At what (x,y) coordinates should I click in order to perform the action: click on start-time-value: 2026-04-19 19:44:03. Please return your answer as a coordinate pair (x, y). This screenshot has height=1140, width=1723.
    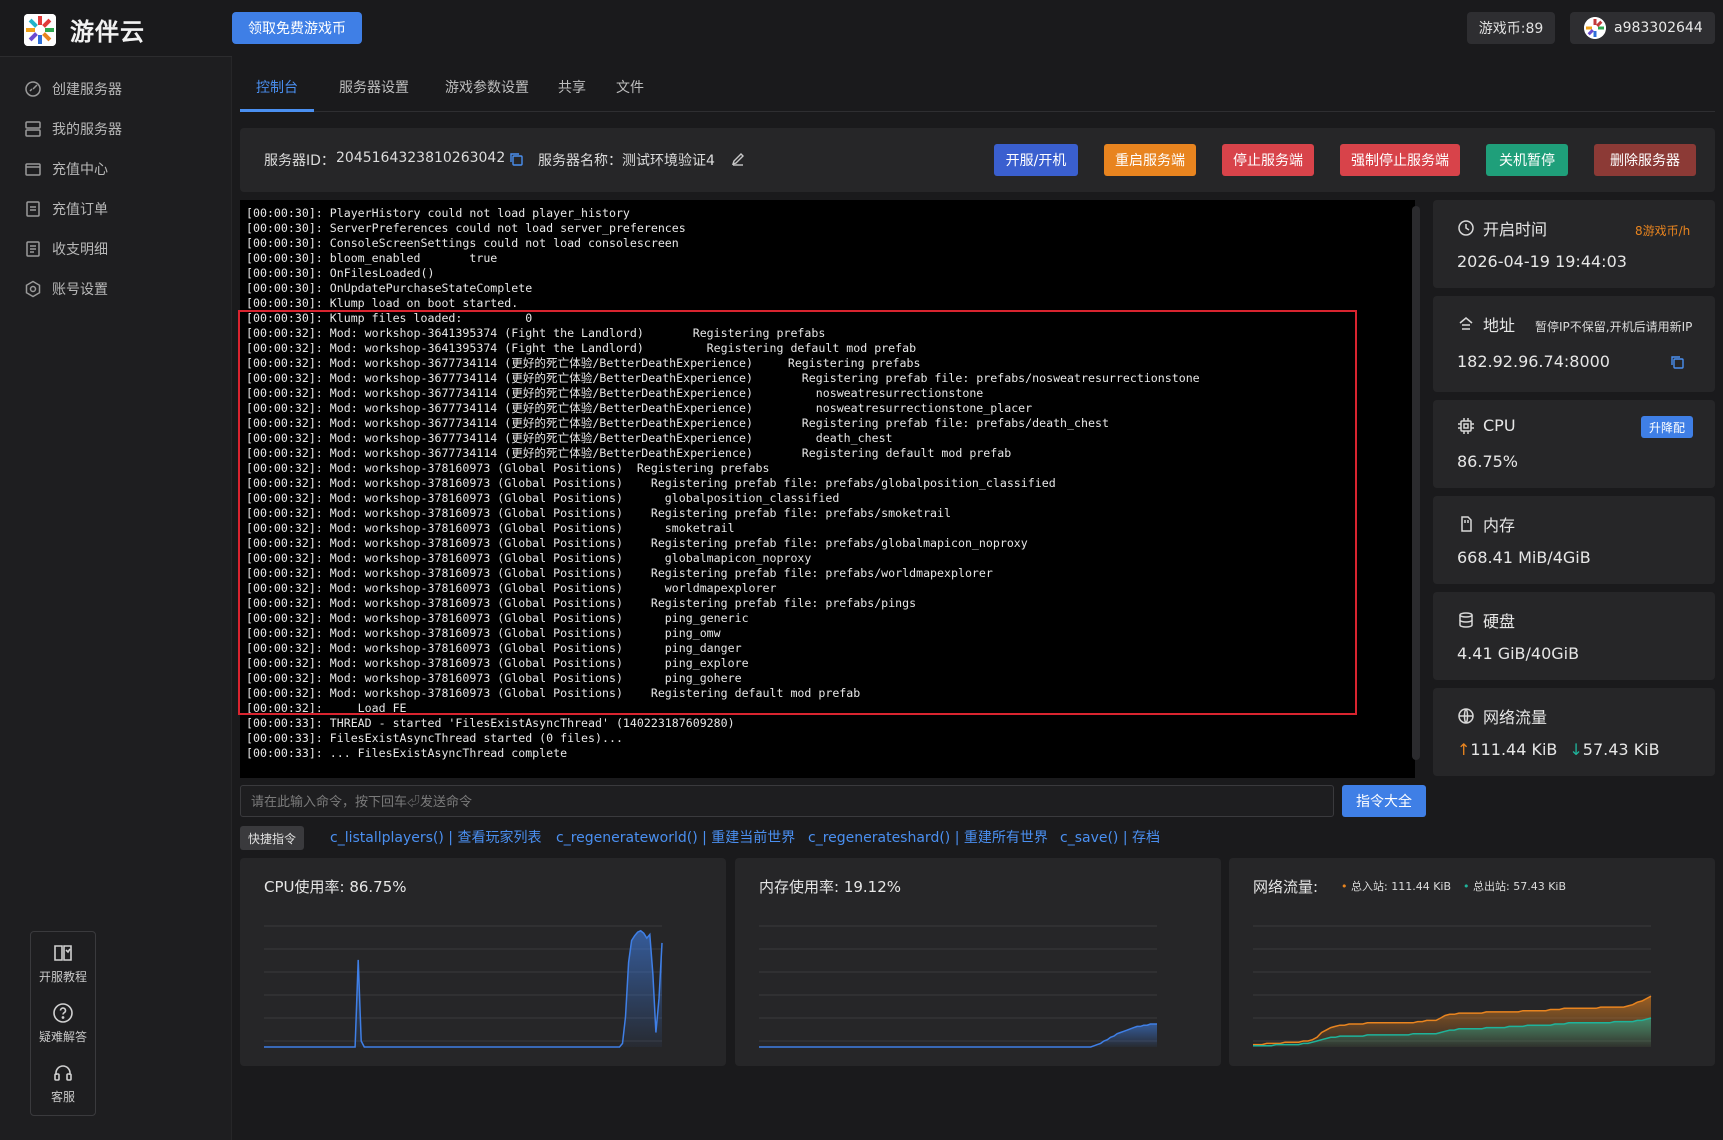
    Looking at the image, I should click on (1542, 261).